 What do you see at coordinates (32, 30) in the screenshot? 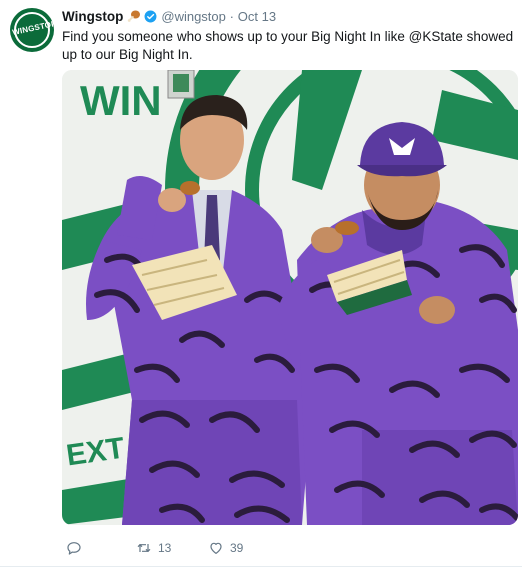
I see `avatar: WINGSTOP` at bounding box center [32, 30].